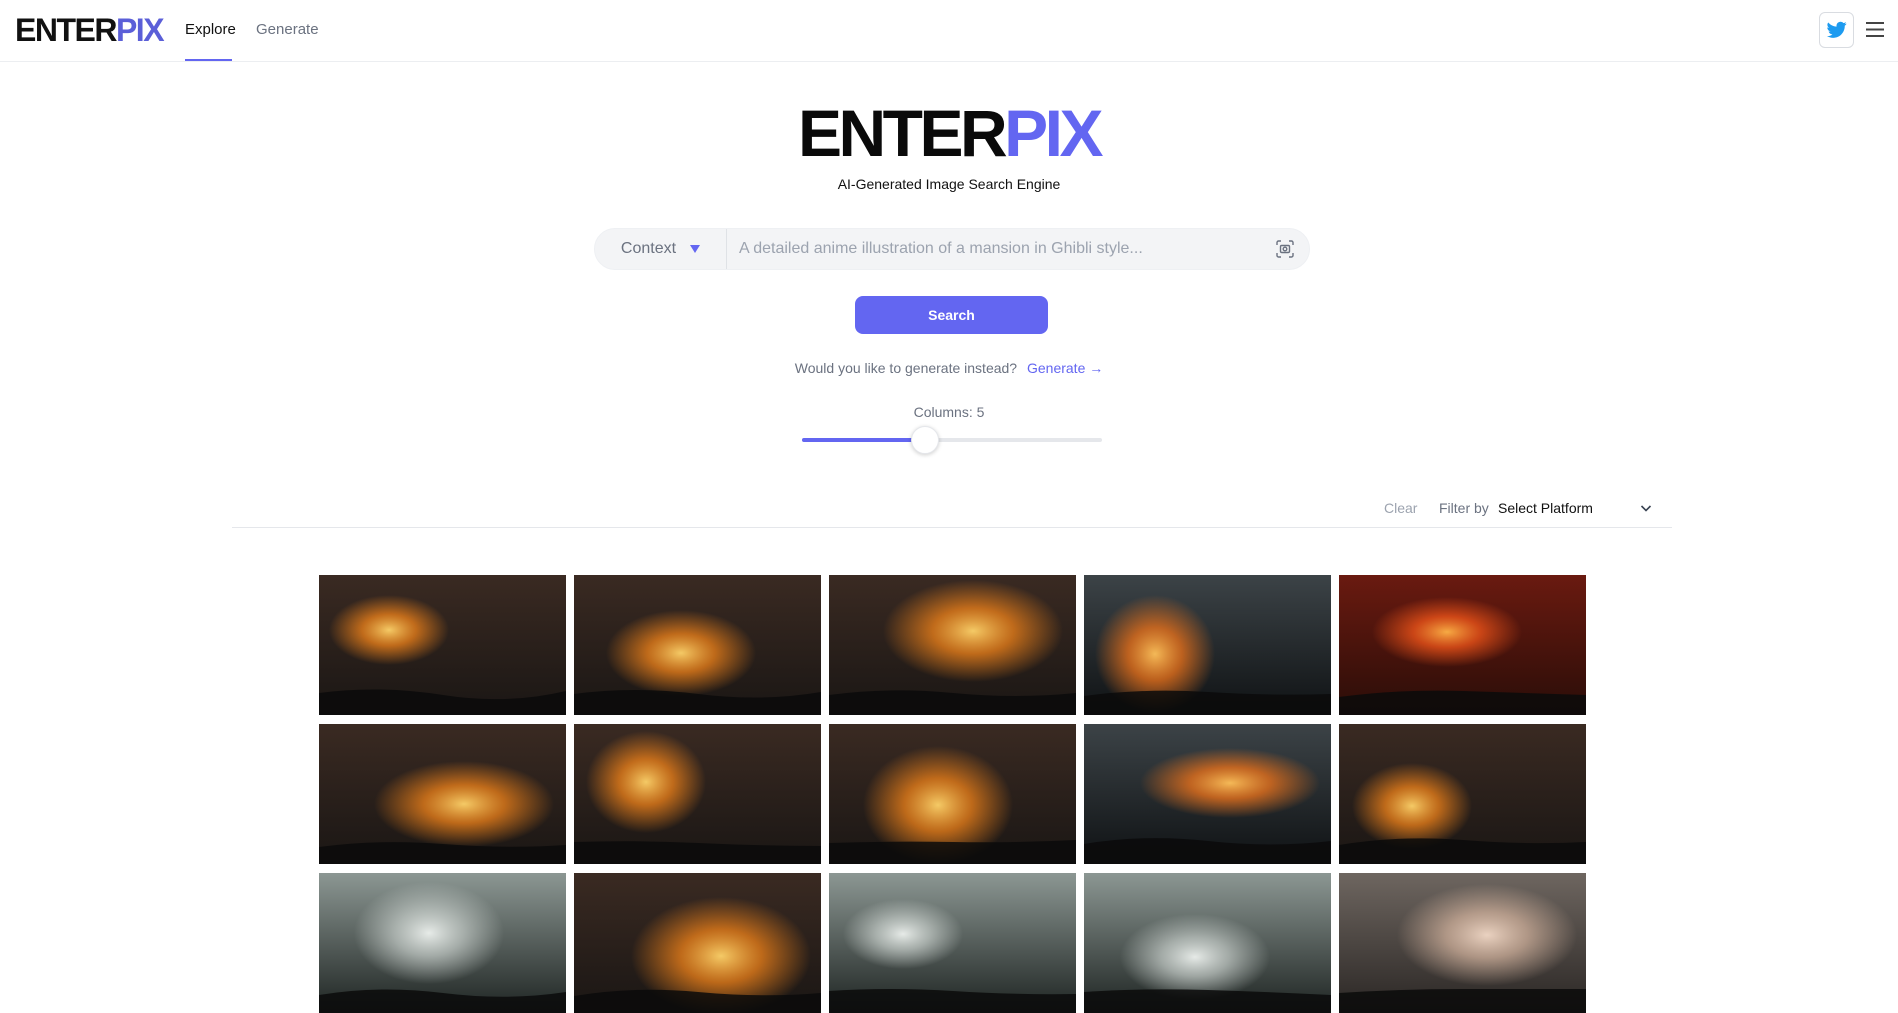  I want to click on top-navbar: ENTERPIX Explore Generate, so click(949, 31).